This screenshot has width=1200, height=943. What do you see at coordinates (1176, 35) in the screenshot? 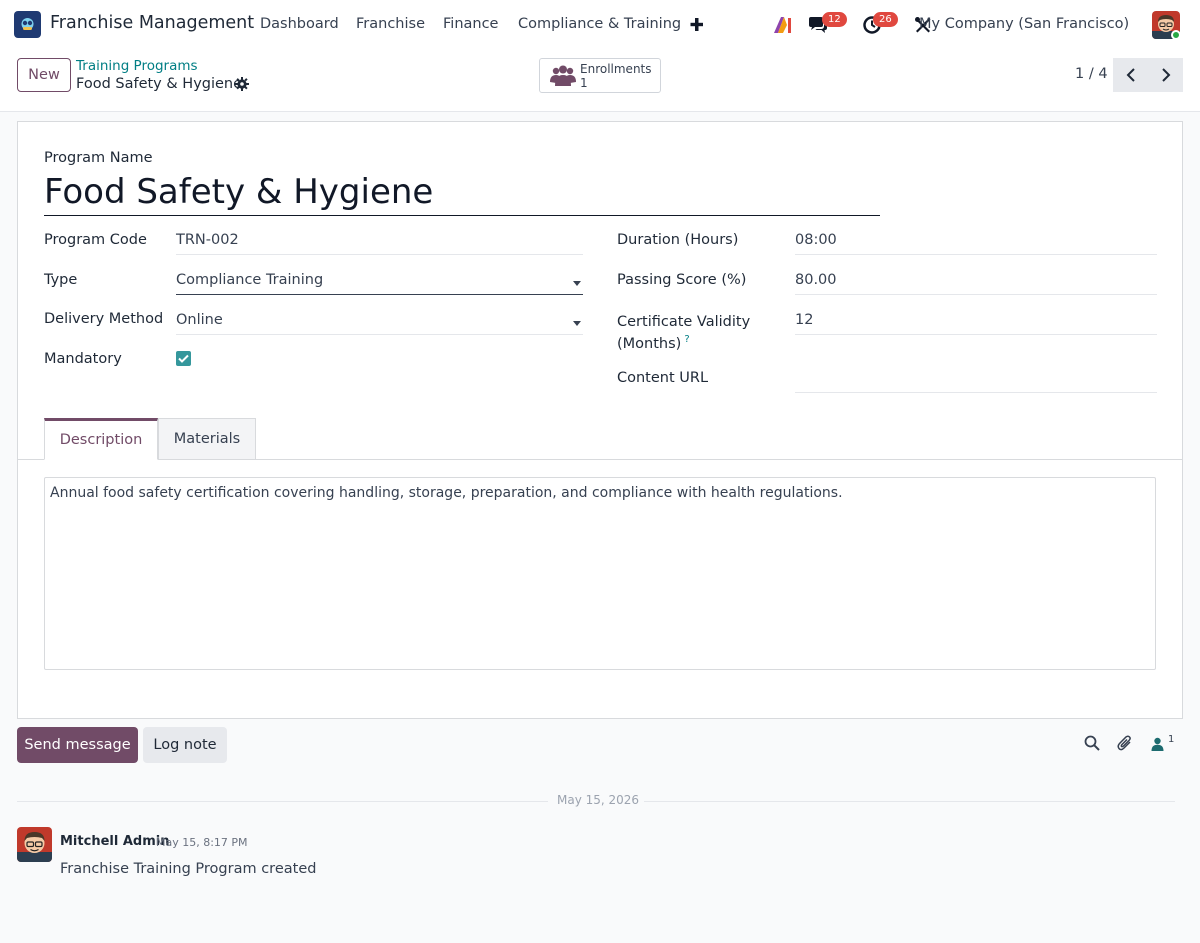
I see `online-status-indicator` at bounding box center [1176, 35].